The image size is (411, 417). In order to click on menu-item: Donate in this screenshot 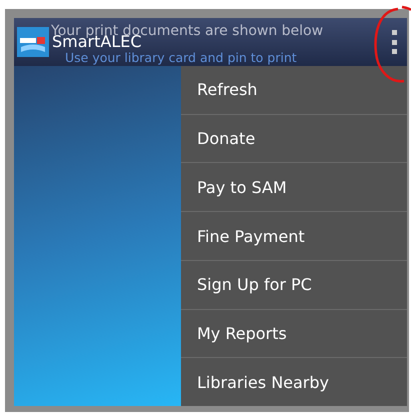, I will do `click(294, 139)`.